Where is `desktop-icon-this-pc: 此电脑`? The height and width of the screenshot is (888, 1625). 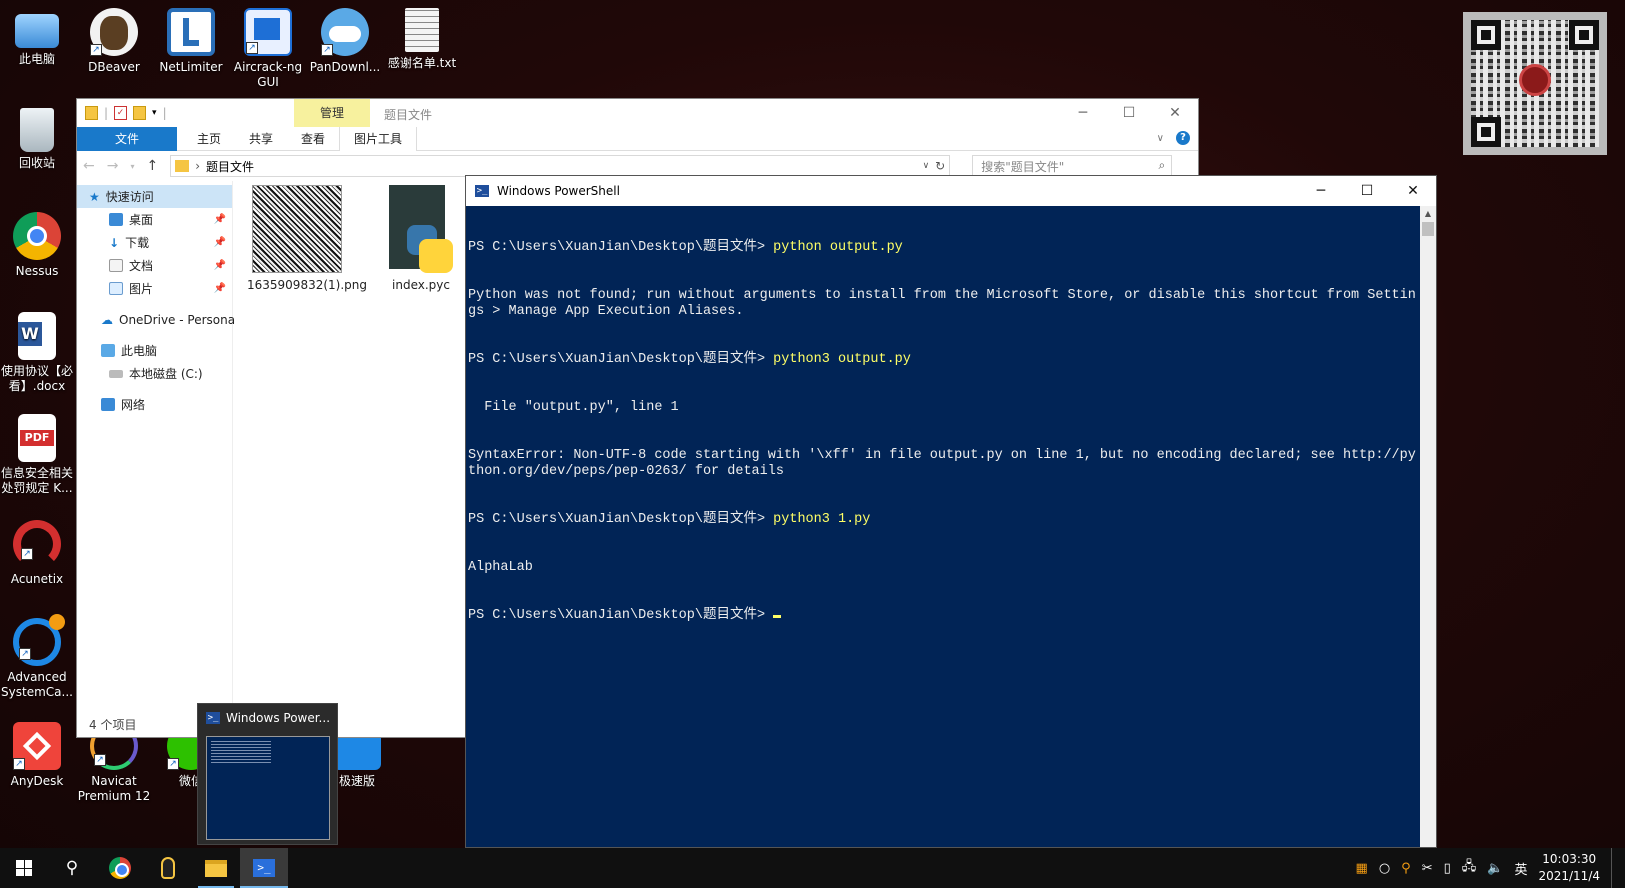 desktop-icon-this-pc: 此电脑 is located at coordinates (37, 37).